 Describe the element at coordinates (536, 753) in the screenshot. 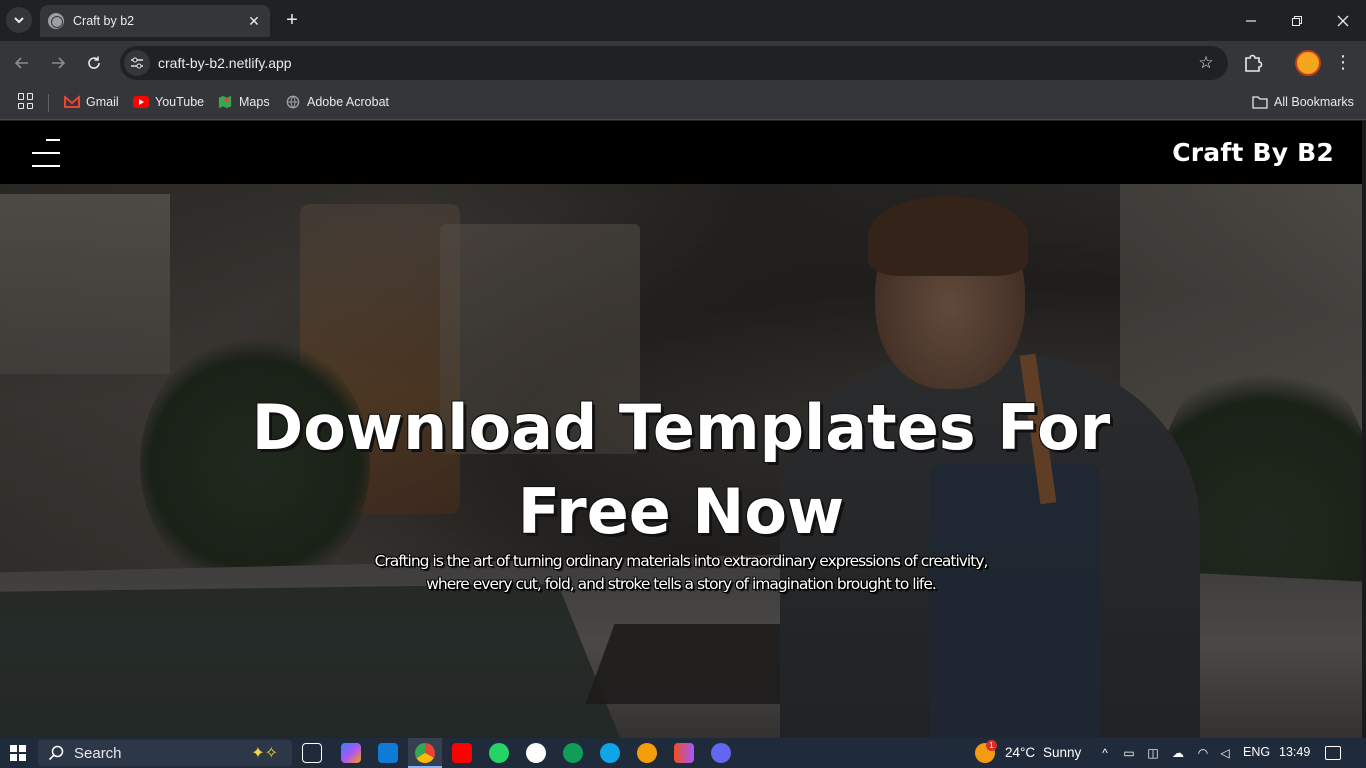

I see `github-icon` at that location.